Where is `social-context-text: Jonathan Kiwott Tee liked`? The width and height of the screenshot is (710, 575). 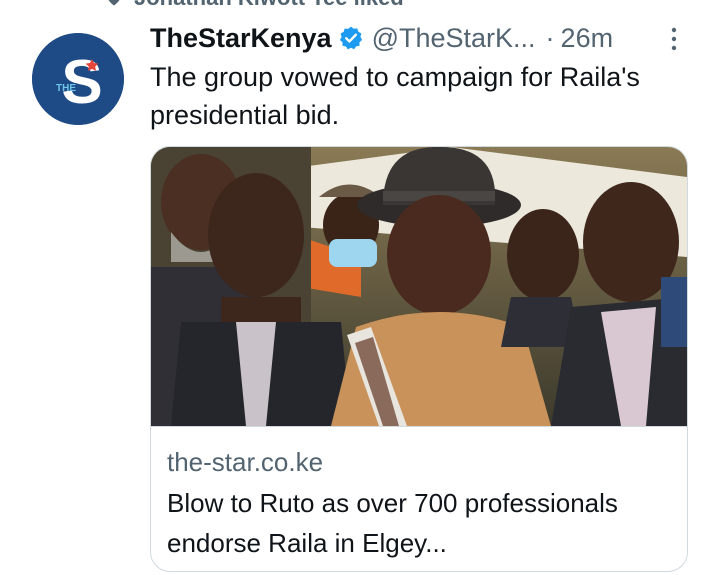 social-context-text: Jonathan Kiwott Tee liked is located at coordinates (269, 5).